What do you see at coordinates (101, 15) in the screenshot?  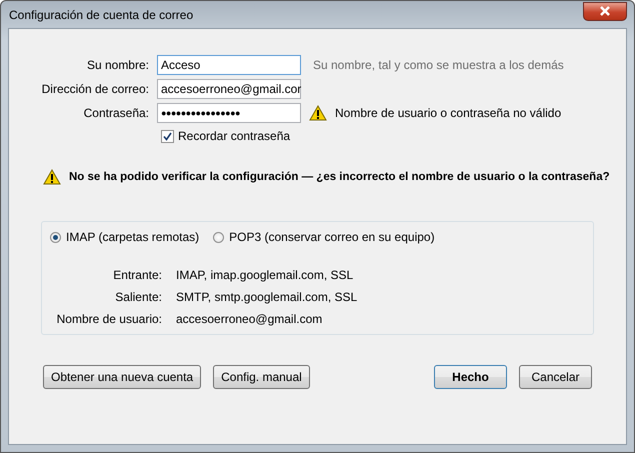 I see `window-title: Configuración de cuenta de correo` at bounding box center [101, 15].